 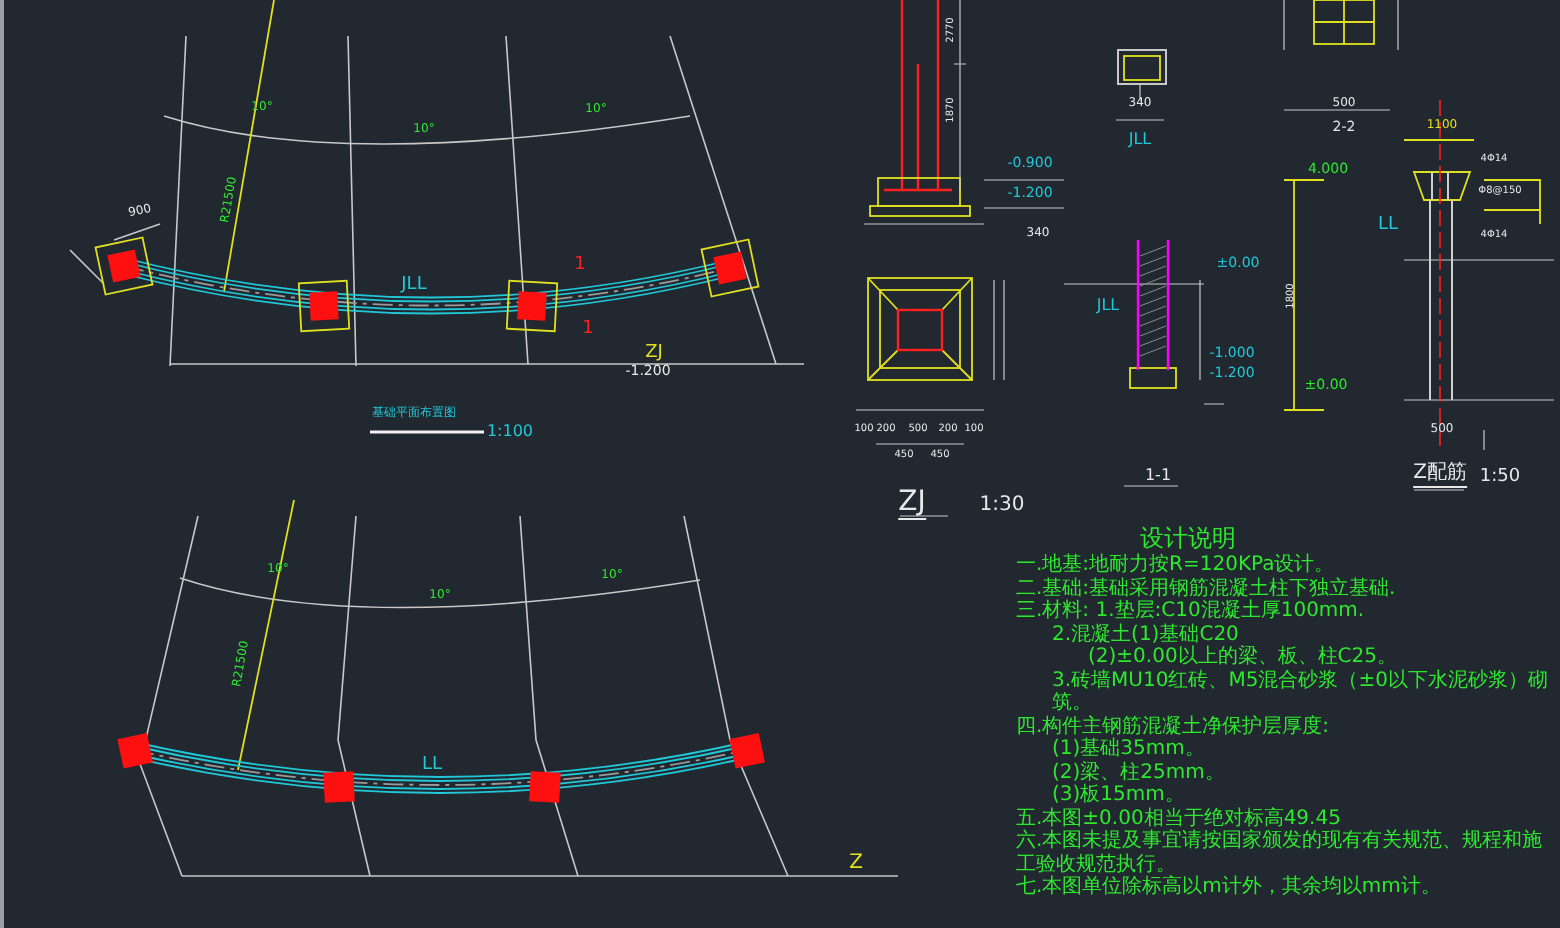 What do you see at coordinates (654, 354) in the screenshot?
I see `footing-label: ZJ` at bounding box center [654, 354].